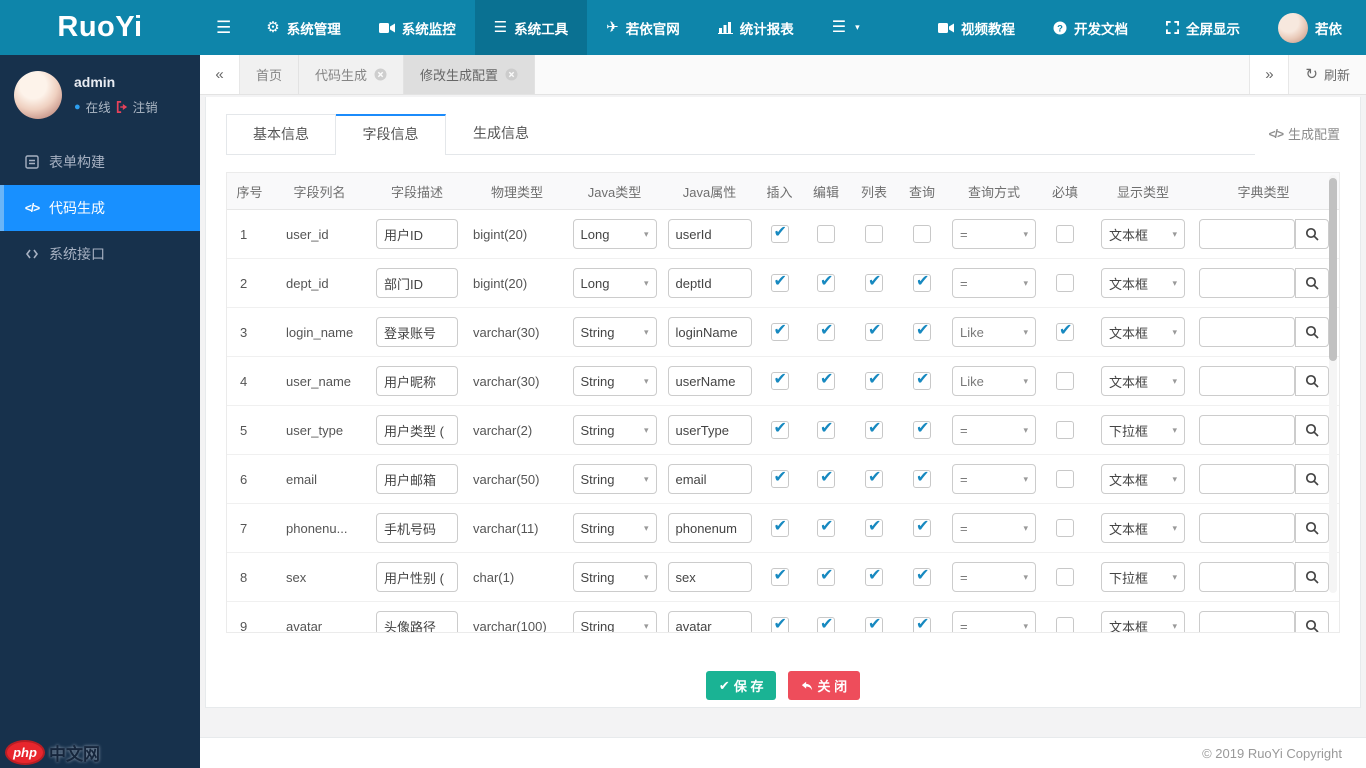 The width and height of the screenshot is (1366, 768). What do you see at coordinates (1304, 128) in the screenshot?
I see `gen-config-link: </> 生成配置` at bounding box center [1304, 128].